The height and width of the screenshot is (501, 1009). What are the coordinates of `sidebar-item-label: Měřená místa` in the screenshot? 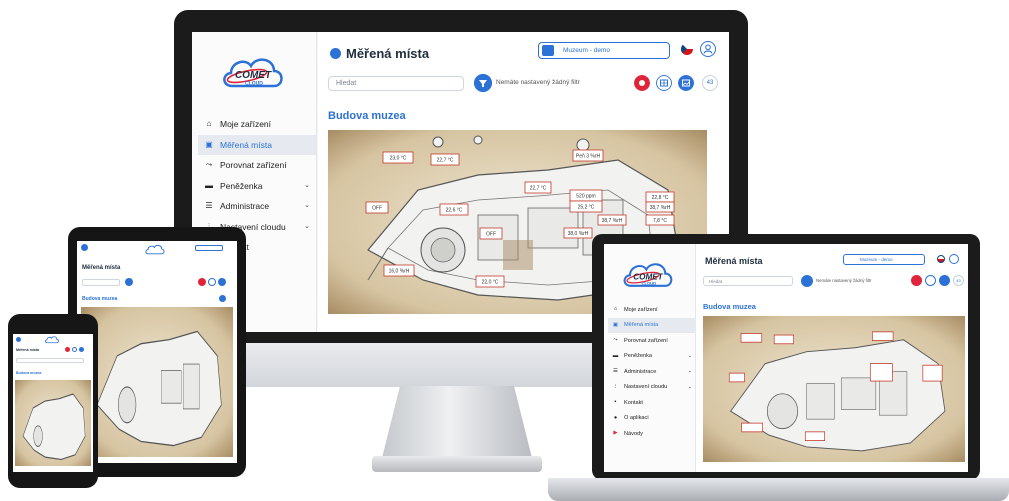 It's located at (641, 325).